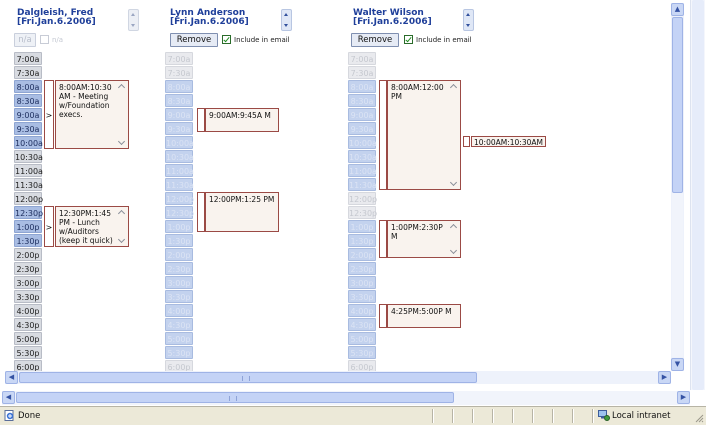  What do you see at coordinates (677, 364) in the screenshot?
I see `scroll-down-arrow-icon: ▼` at bounding box center [677, 364].